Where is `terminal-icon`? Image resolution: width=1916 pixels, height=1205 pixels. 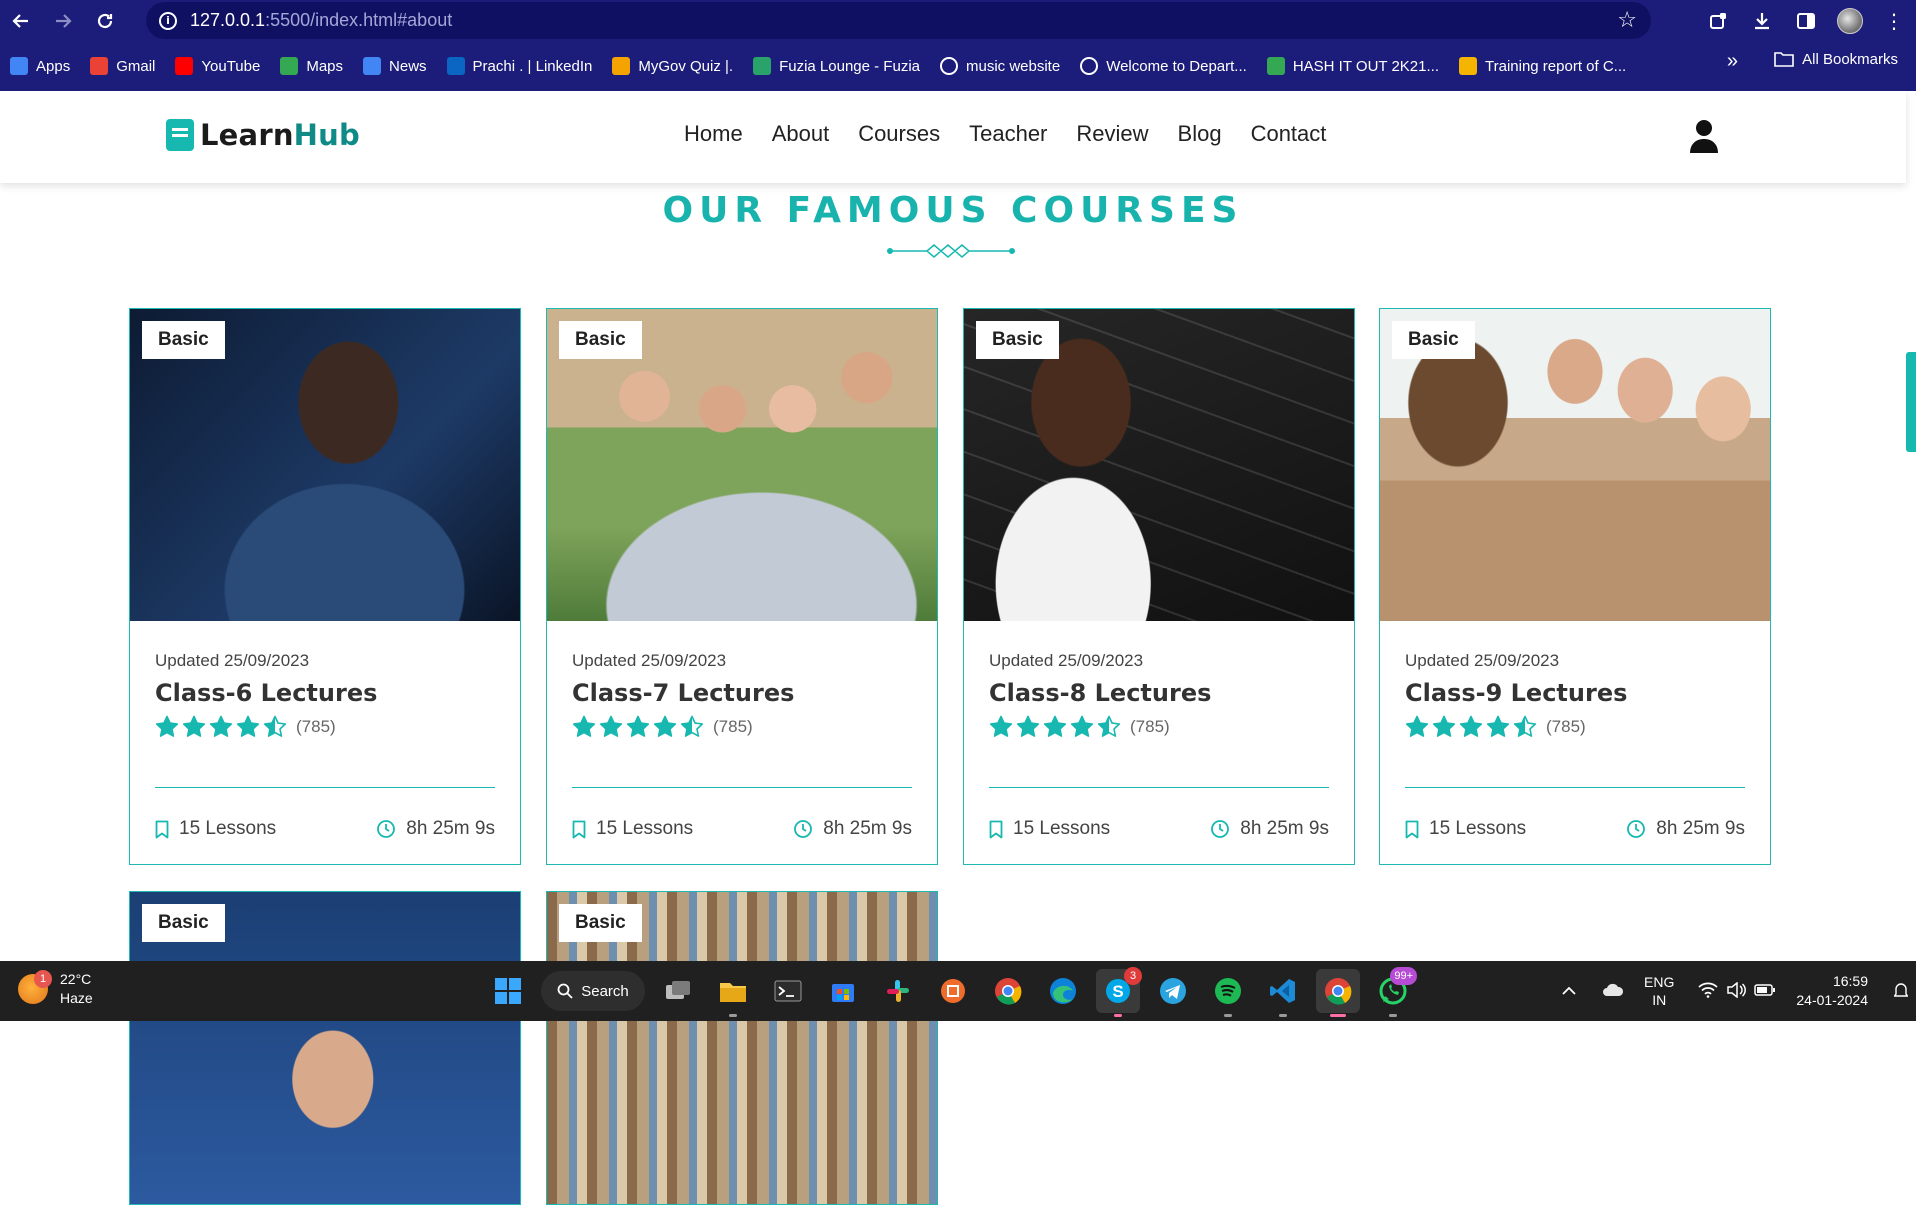
terminal-icon is located at coordinates (788, 991).